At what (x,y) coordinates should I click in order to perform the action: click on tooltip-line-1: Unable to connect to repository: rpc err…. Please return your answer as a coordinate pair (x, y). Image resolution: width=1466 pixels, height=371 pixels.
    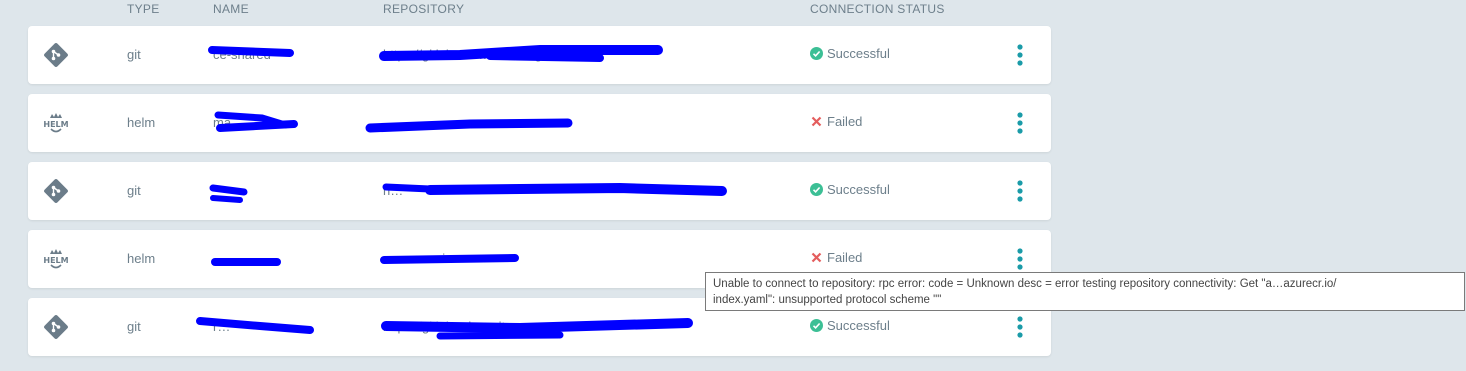
    Looking at the image, I should click on (1025, 284).